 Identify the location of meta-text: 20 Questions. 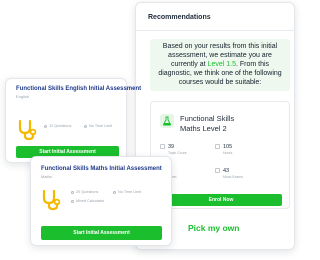
(87, 192).